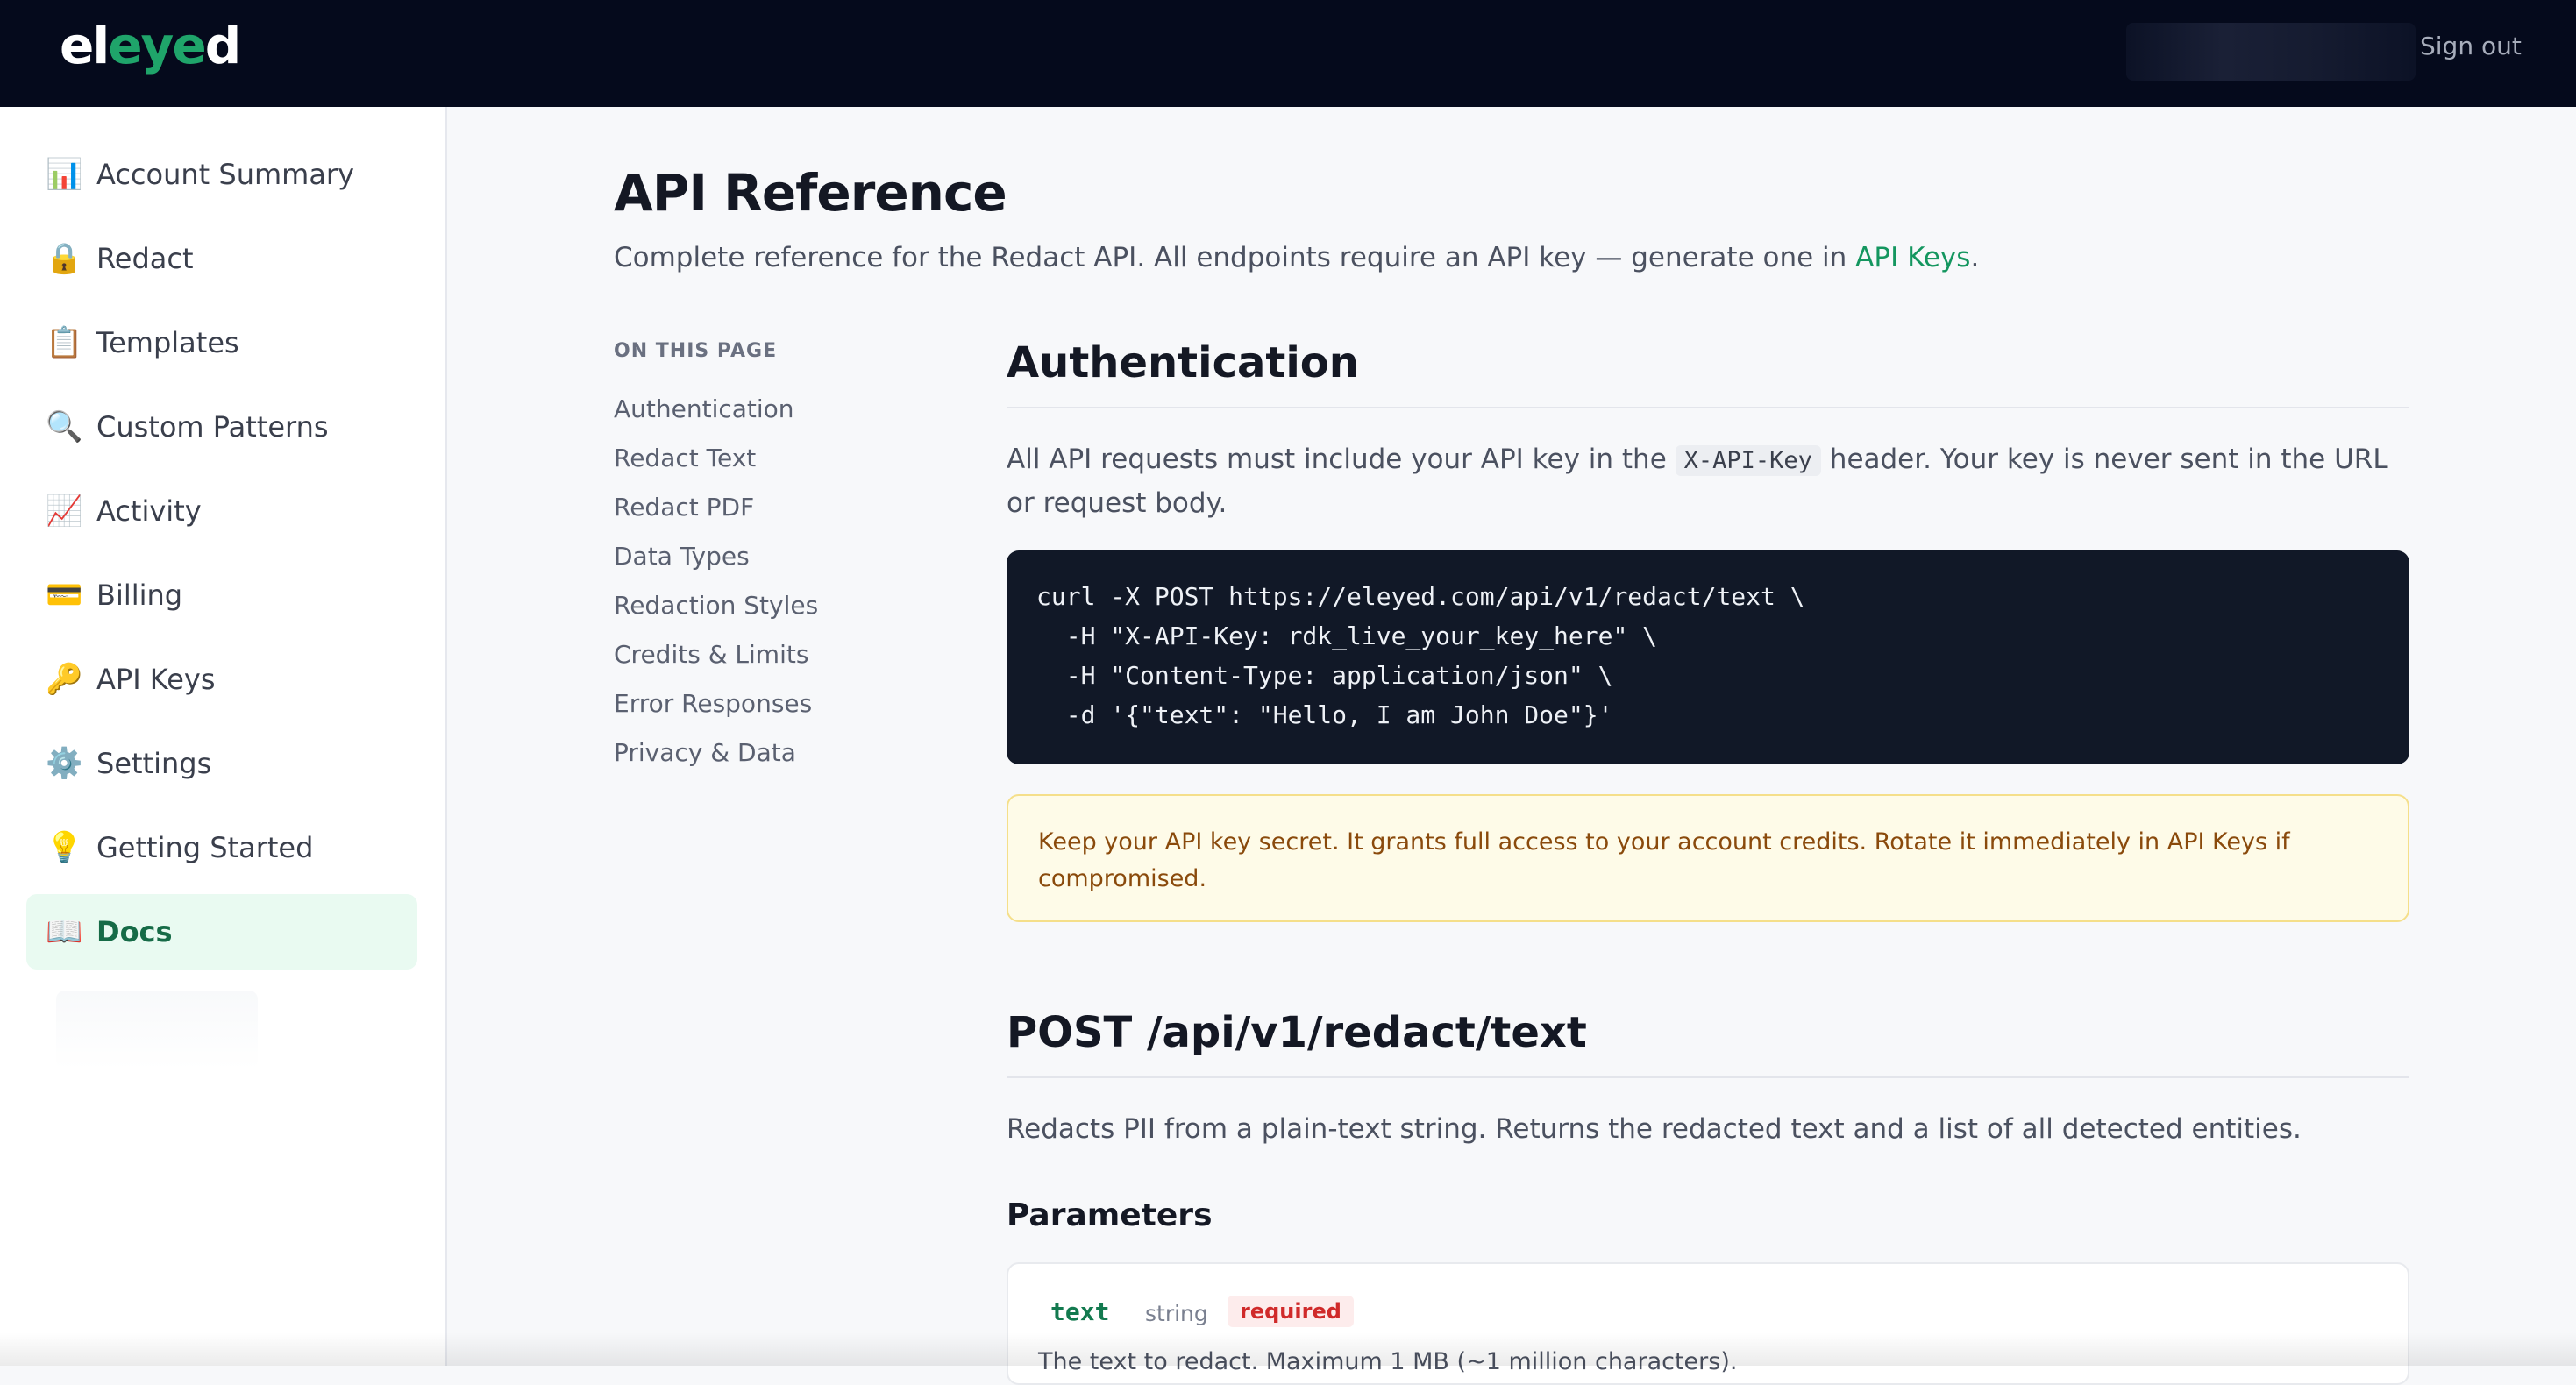  I want to click on sidebar-item-label: Account Summary, so click(225, 174).